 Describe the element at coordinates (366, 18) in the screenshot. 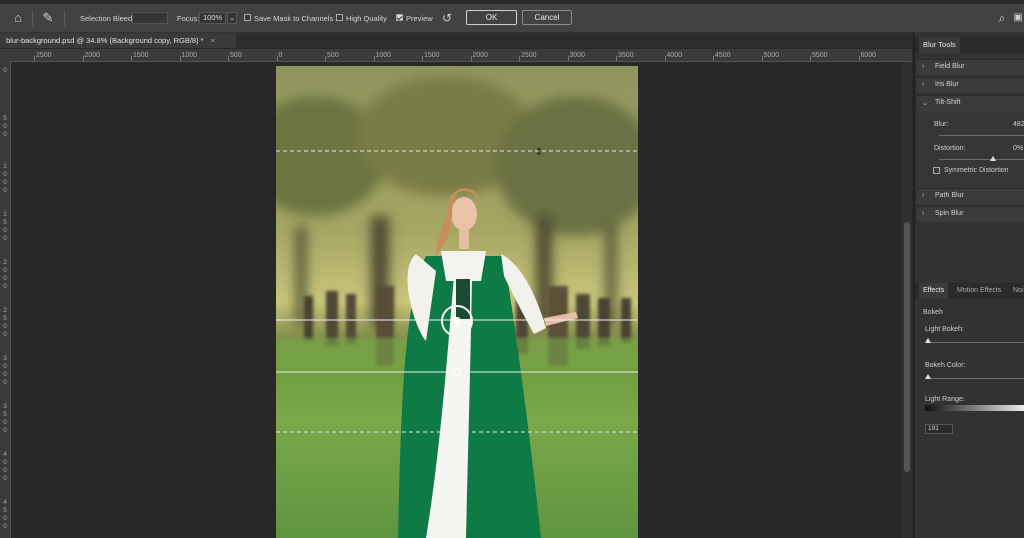

I see `high-quality-label: High Quality` at that location.